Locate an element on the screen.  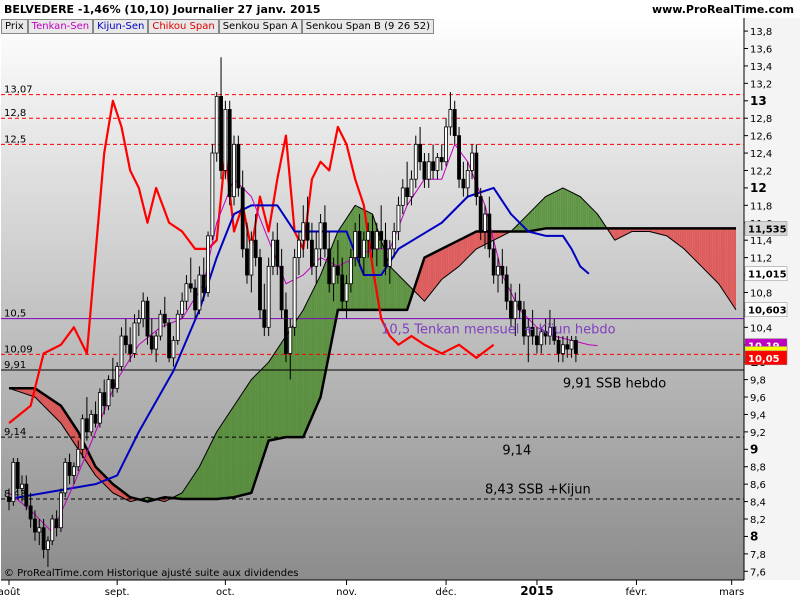
chart-annotation: 9,91 SSB hebdo is located at coordinates (614, 383).